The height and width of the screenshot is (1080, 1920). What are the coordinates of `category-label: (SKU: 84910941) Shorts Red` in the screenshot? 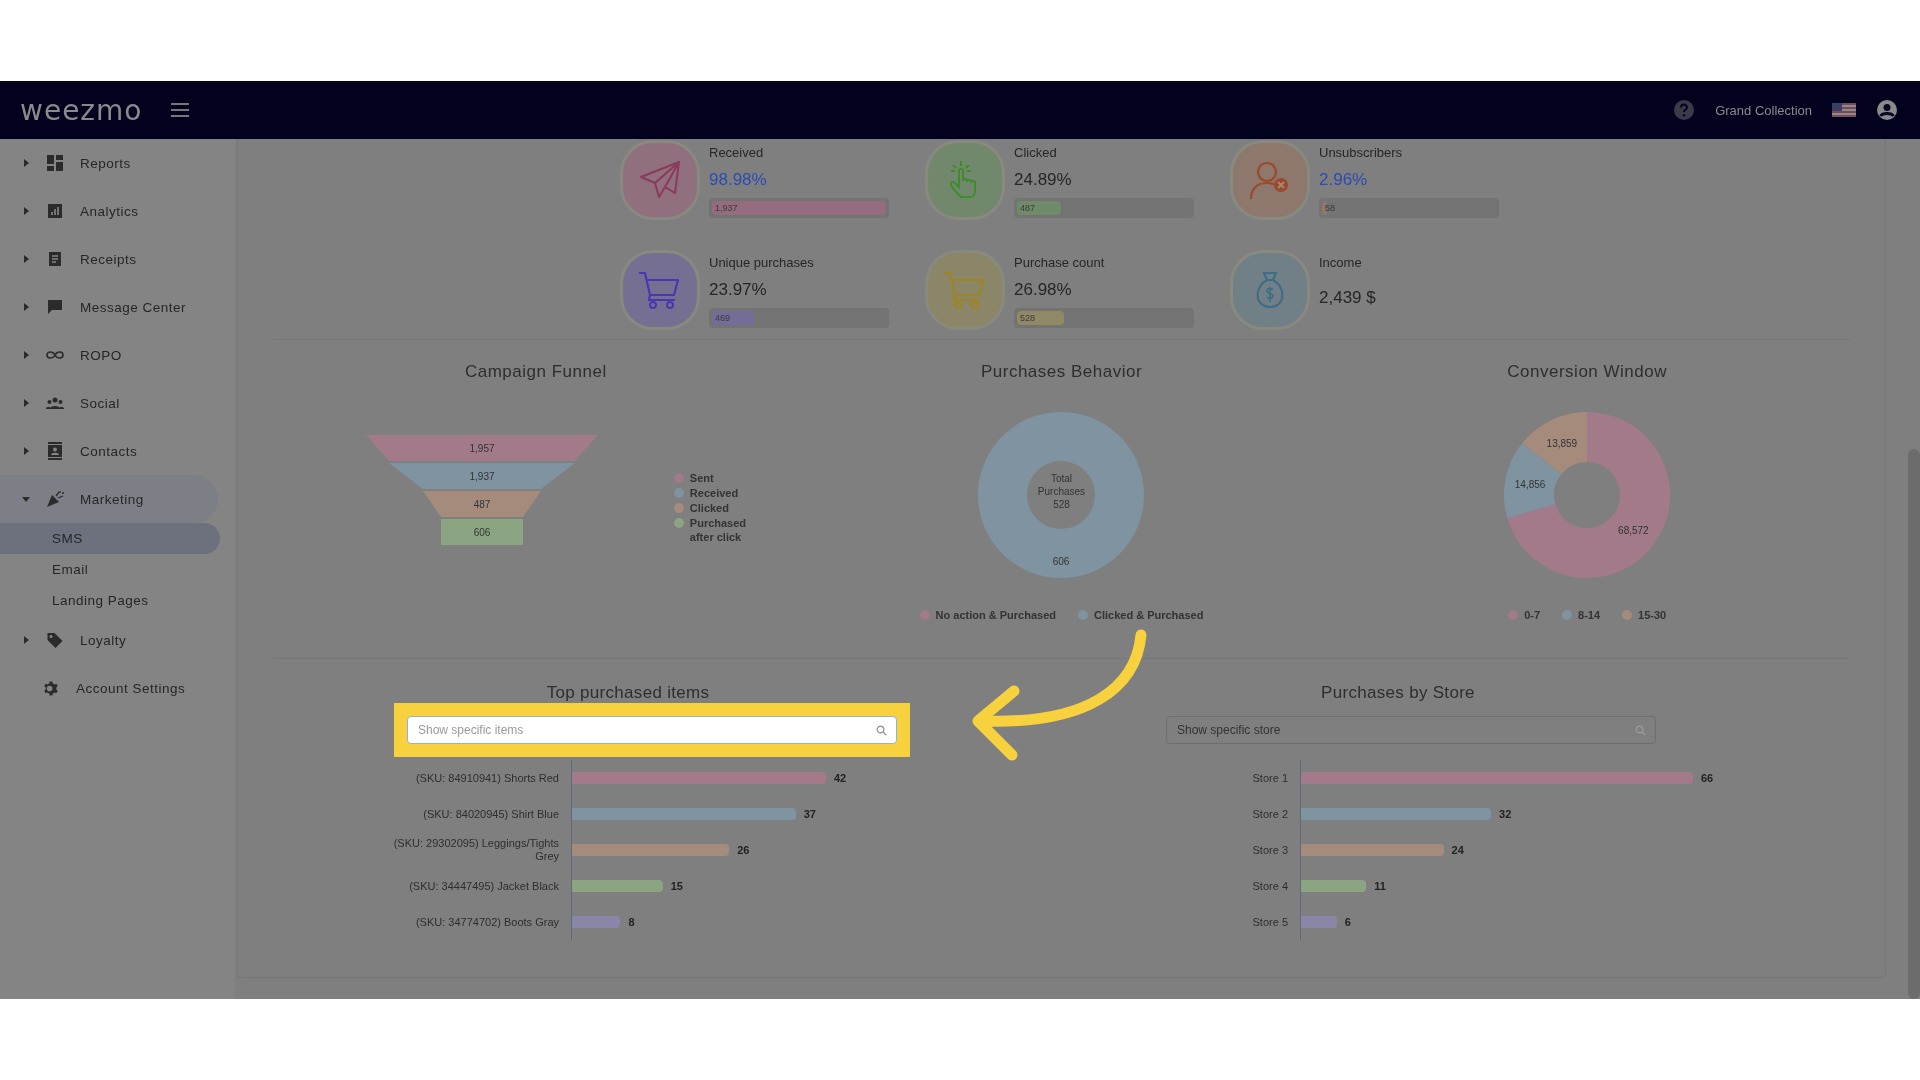 It's located at (487, 778).